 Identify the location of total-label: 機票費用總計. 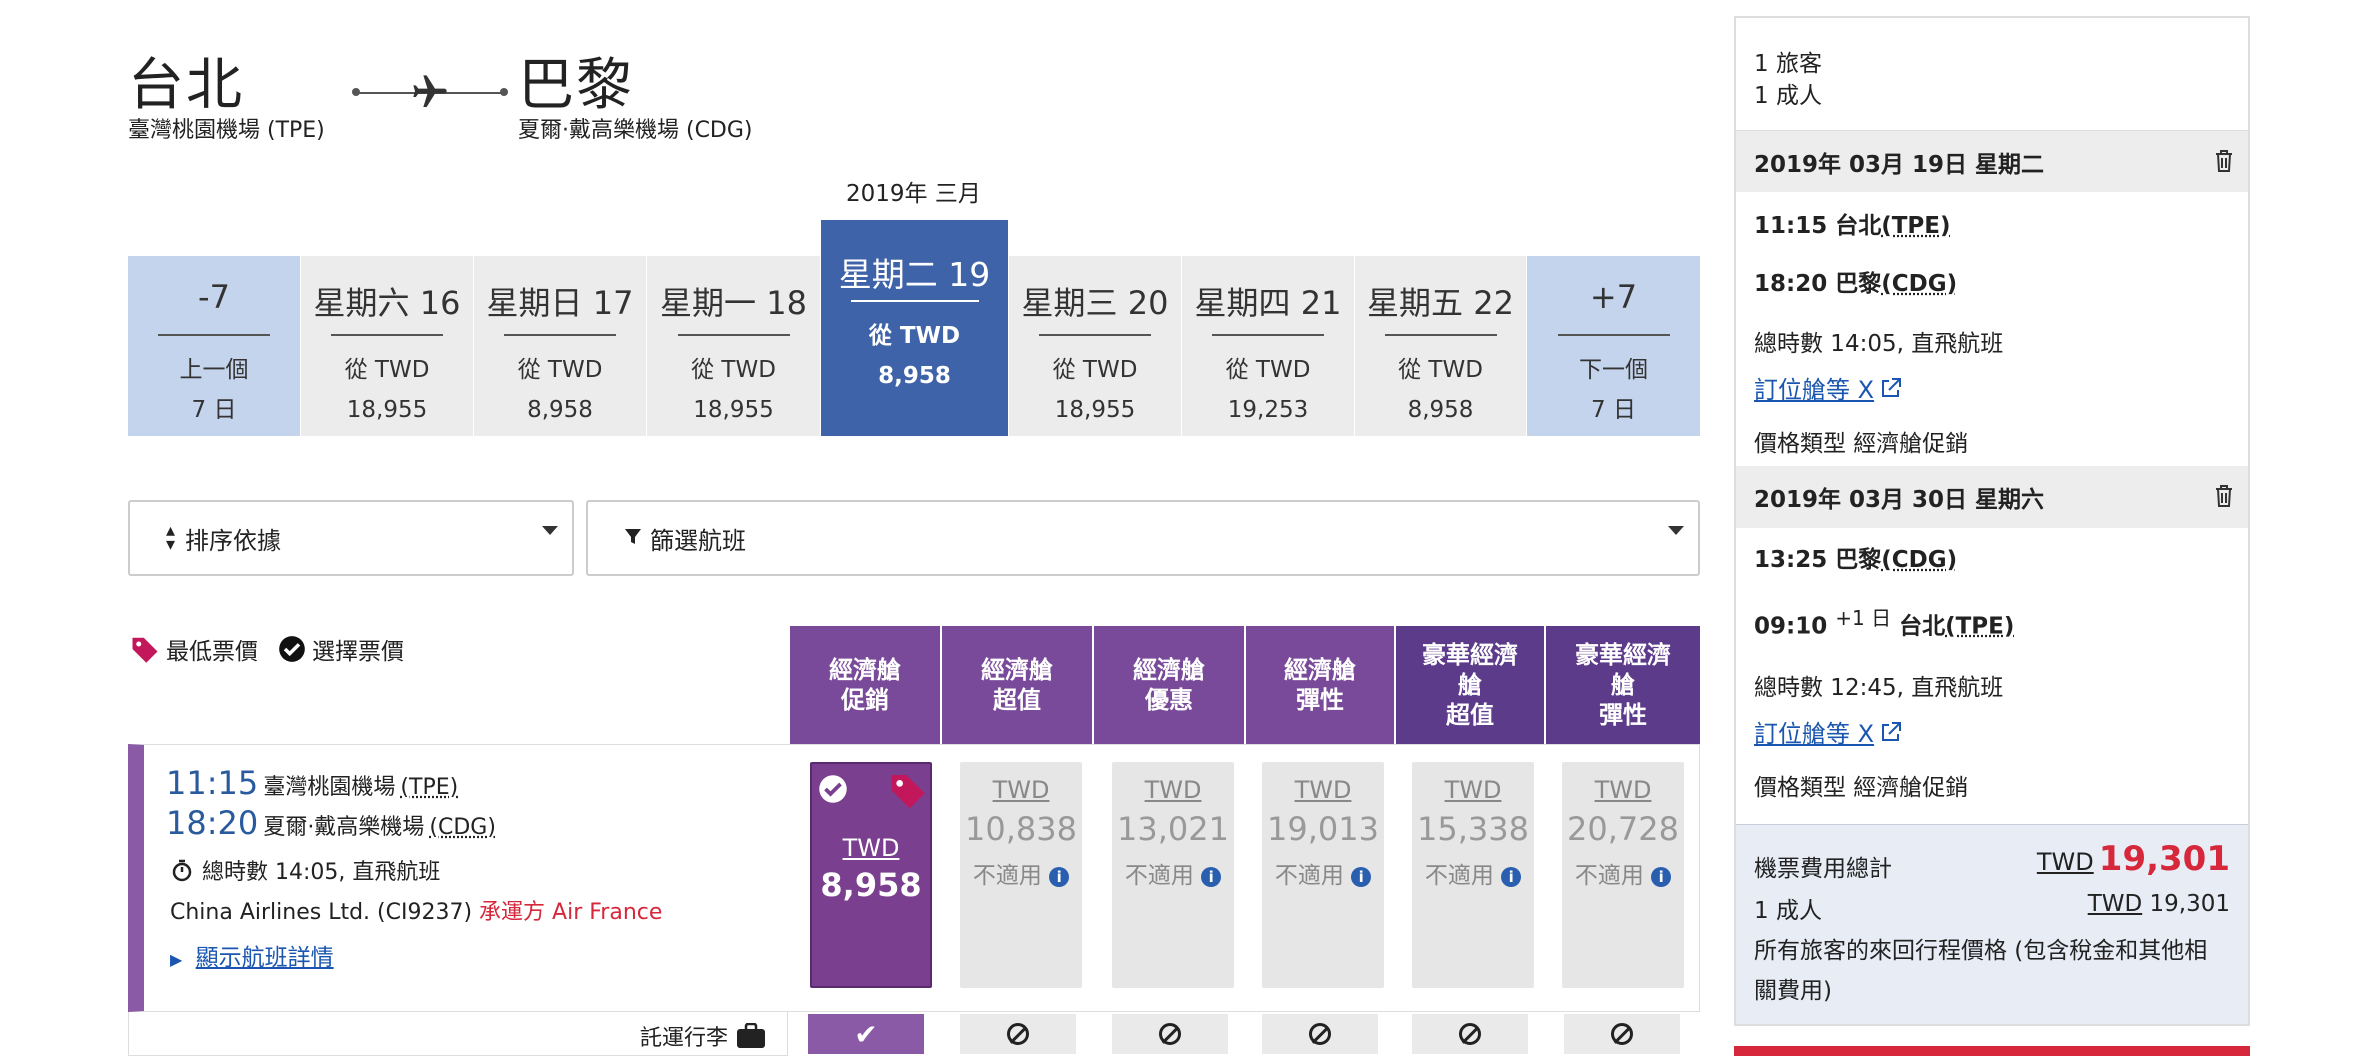
(1823, 869).